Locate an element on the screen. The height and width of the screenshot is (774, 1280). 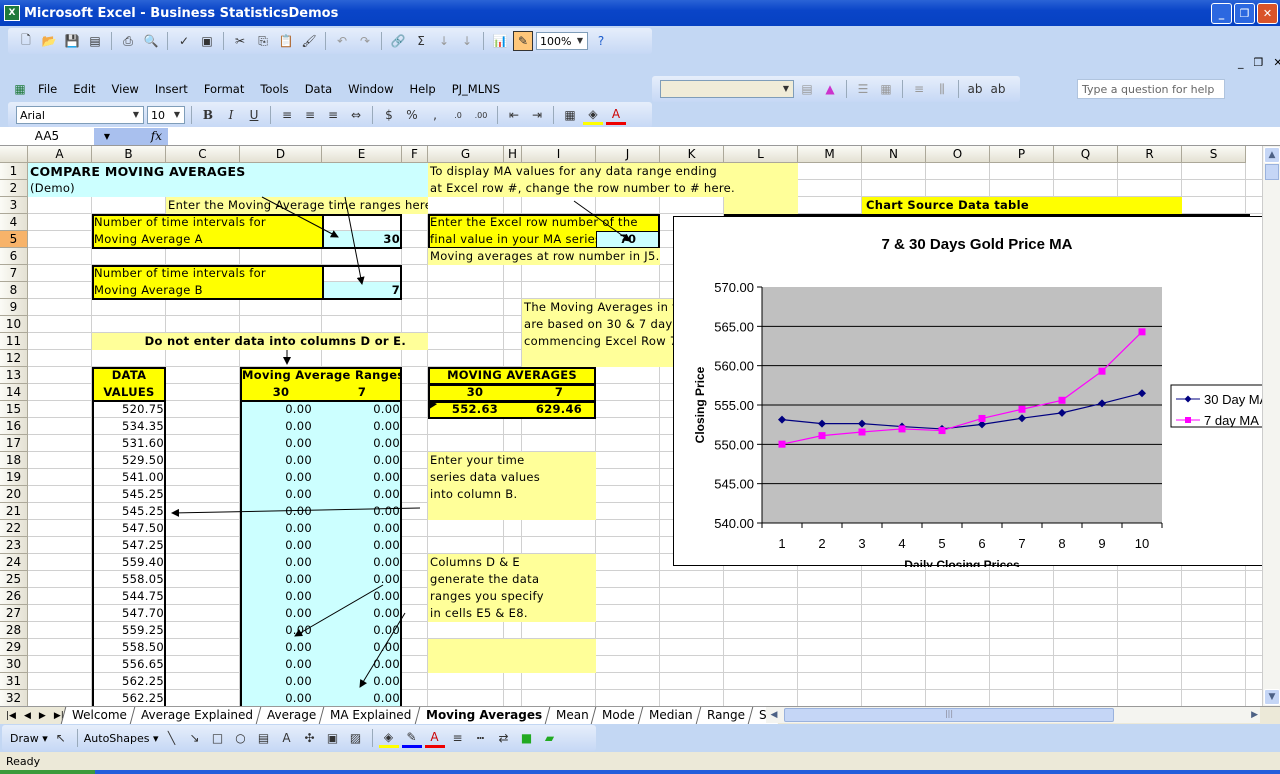
help-icon: ? is located at coordinates (601, 41).